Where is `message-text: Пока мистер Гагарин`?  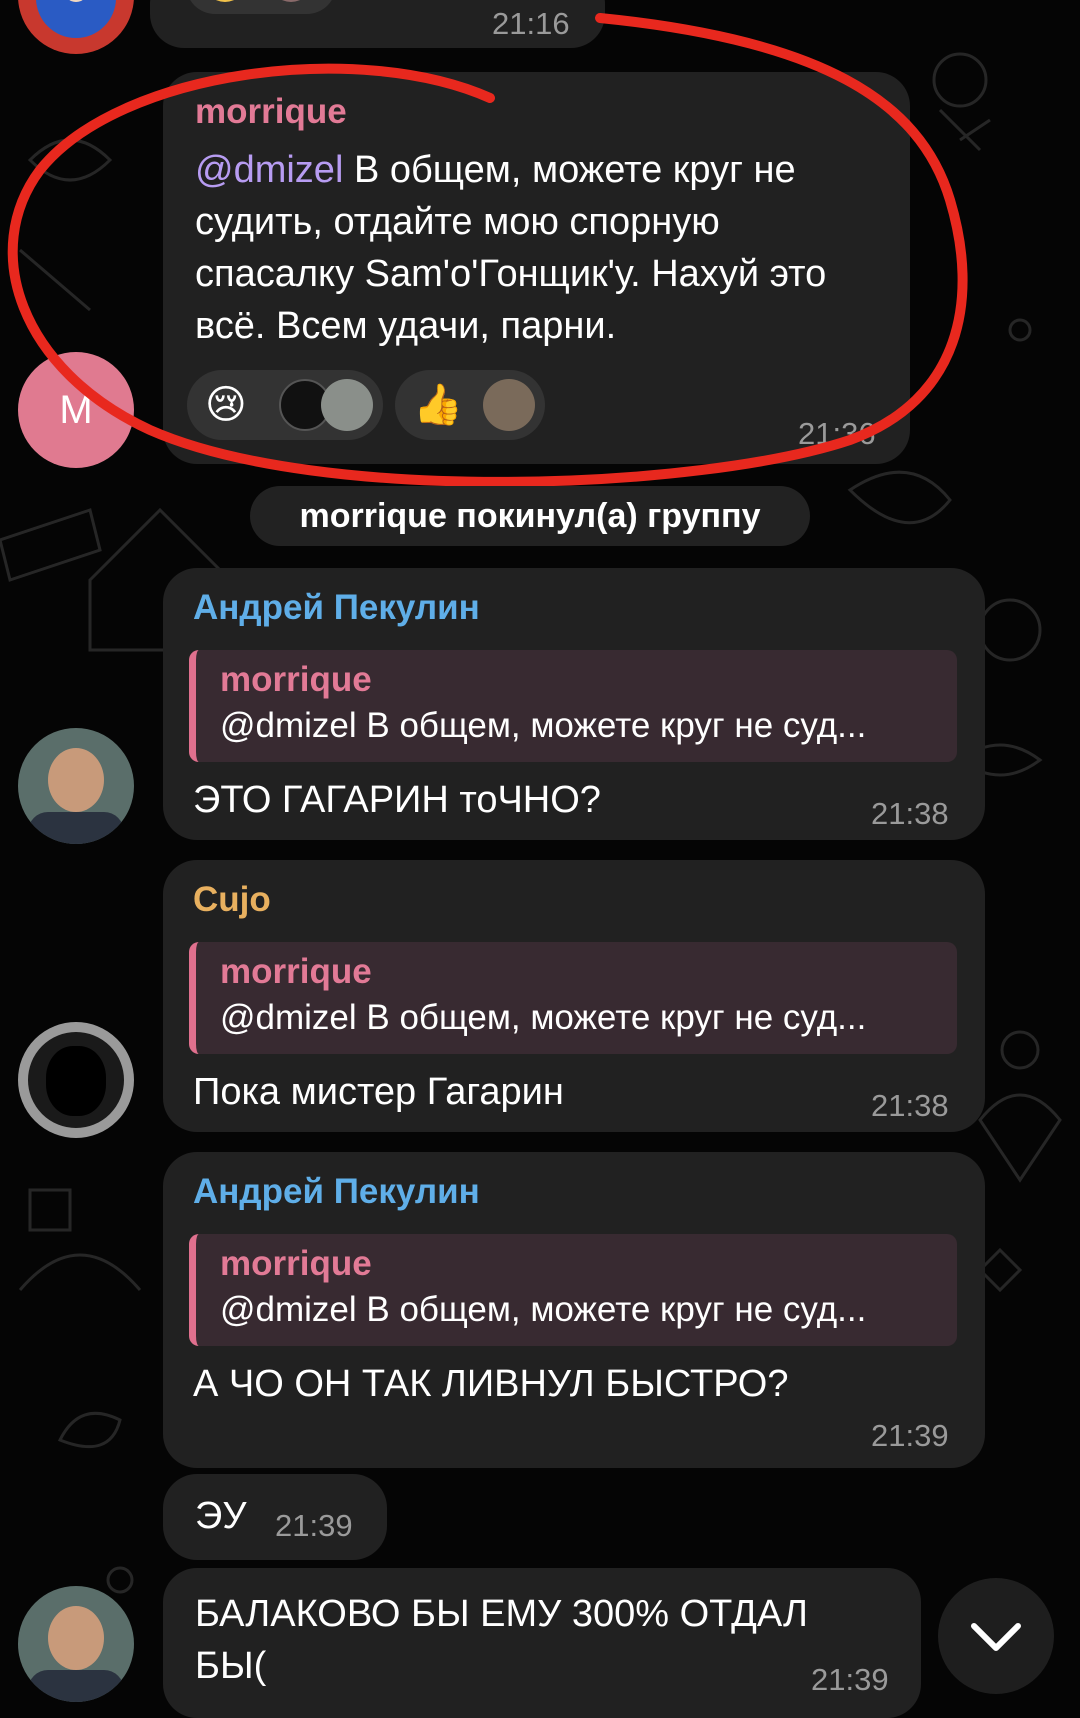
message-text: Пока мистер Гагарин is located at coordinates (378, 1092).